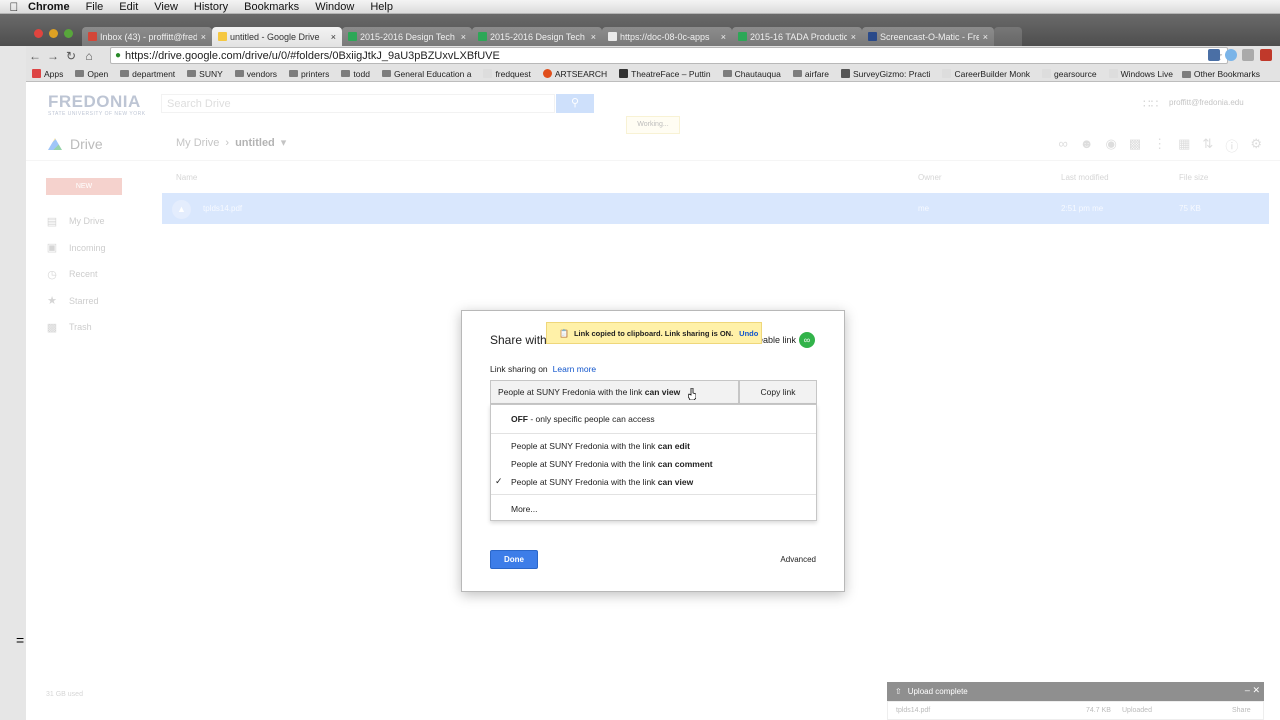 This screenshot has width=1280, height=720. What do you see at coordinates (49, 7) in the screenshot?
I see `menu-app-name: Chrome` at bounding box center [49, 7].